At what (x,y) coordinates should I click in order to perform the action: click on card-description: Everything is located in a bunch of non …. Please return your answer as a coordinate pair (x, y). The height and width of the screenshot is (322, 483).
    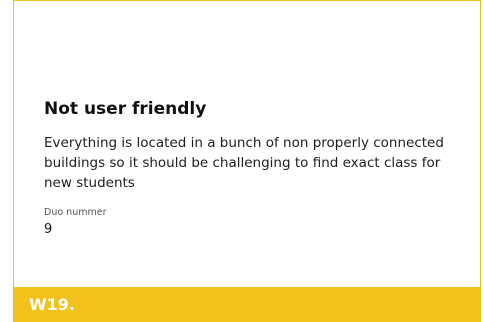
    Looking at the image, I should click on (244, 163).